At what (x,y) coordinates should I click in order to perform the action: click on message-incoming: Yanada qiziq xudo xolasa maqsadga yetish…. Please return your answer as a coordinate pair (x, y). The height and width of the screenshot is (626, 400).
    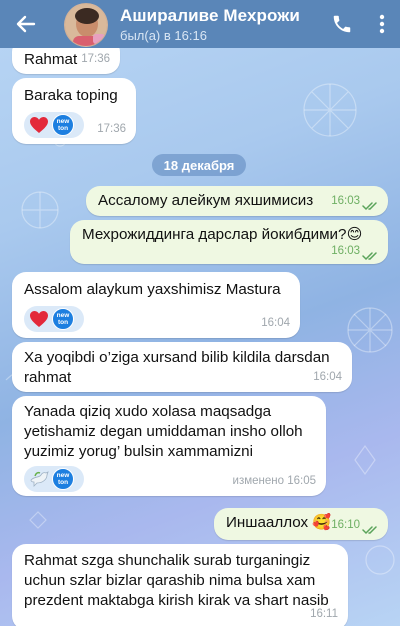
    Looking at the image, I should click on (169, 446).